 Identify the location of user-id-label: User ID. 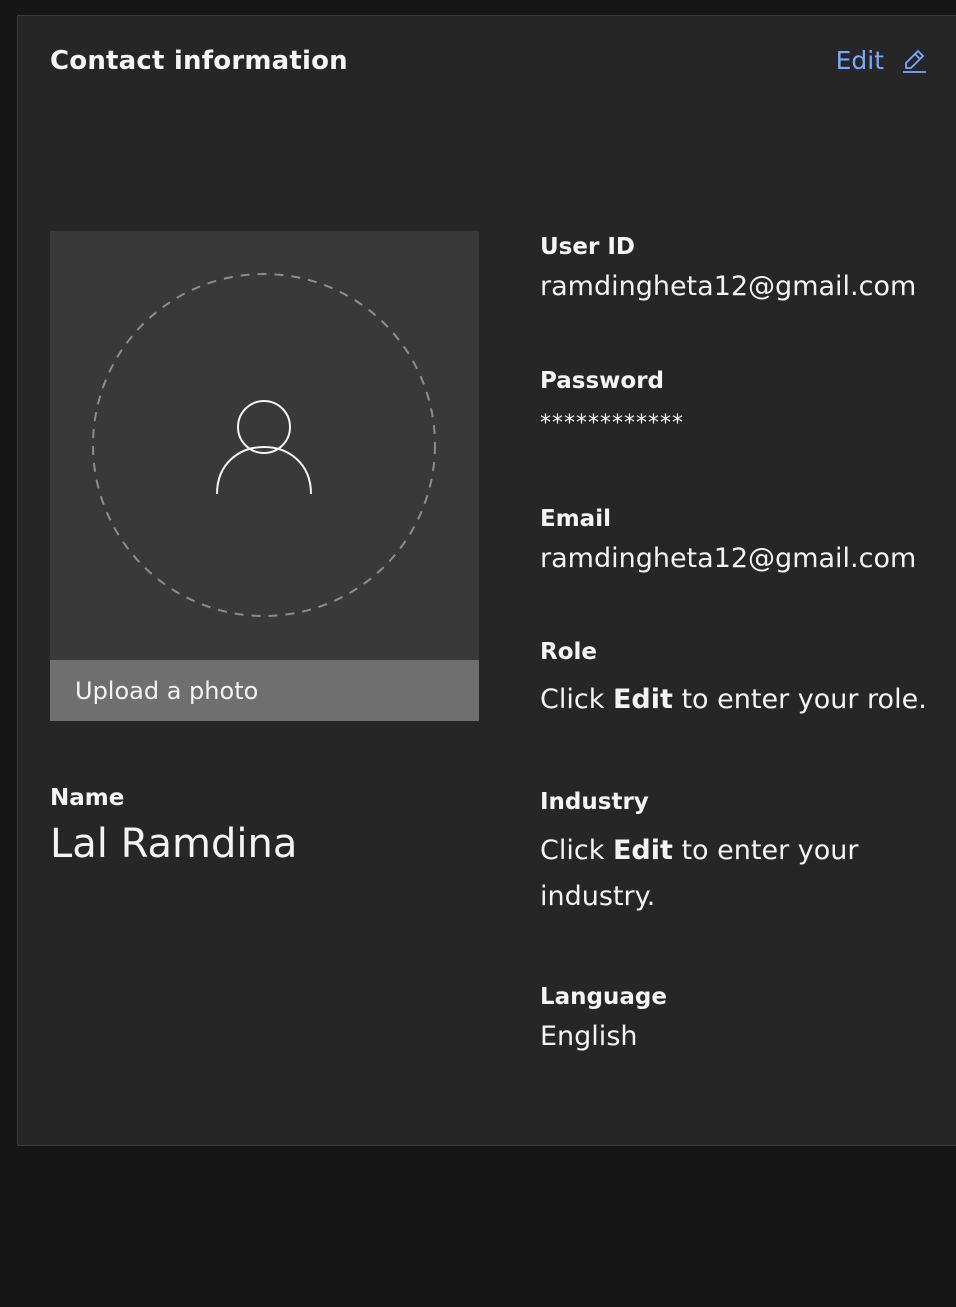
(587, 247).